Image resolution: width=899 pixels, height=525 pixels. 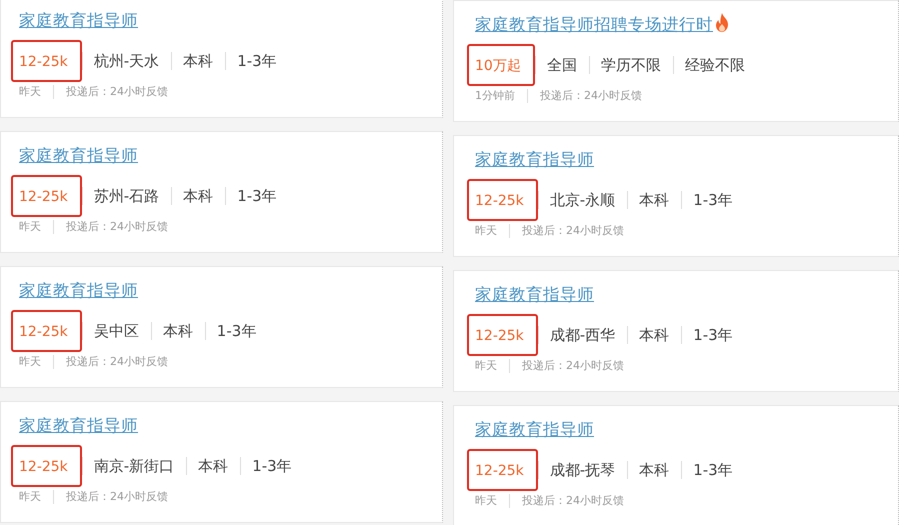 What do you see at coordinates (134, 466) in the screenshot?
I see `job-tag: 南京-新街口` at bounding box center [134, 466].